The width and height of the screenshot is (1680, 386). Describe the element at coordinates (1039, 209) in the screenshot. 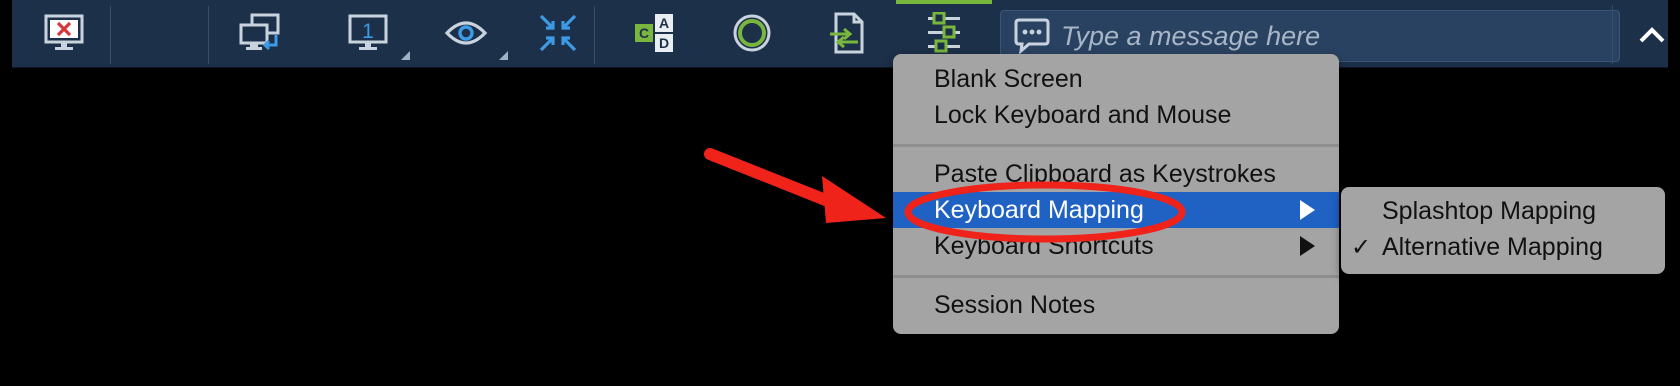

I see `menu-item-label: Keyboard Mapping` at that location.